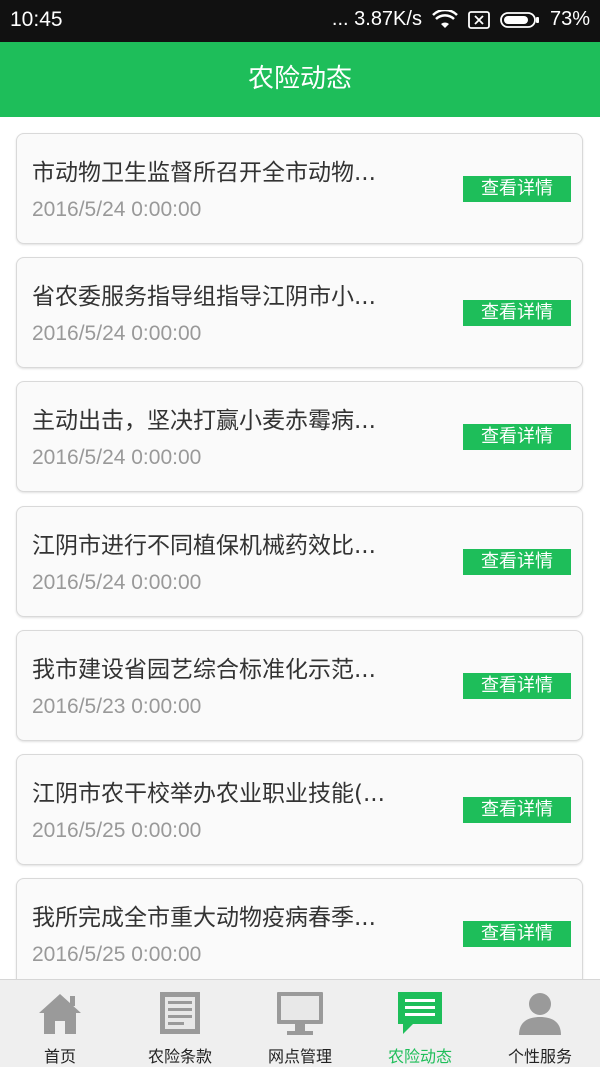 This screenshot has height=1067, width=600. I want to click on tab-policy-terms: 农险条款, so click(180, 1023).